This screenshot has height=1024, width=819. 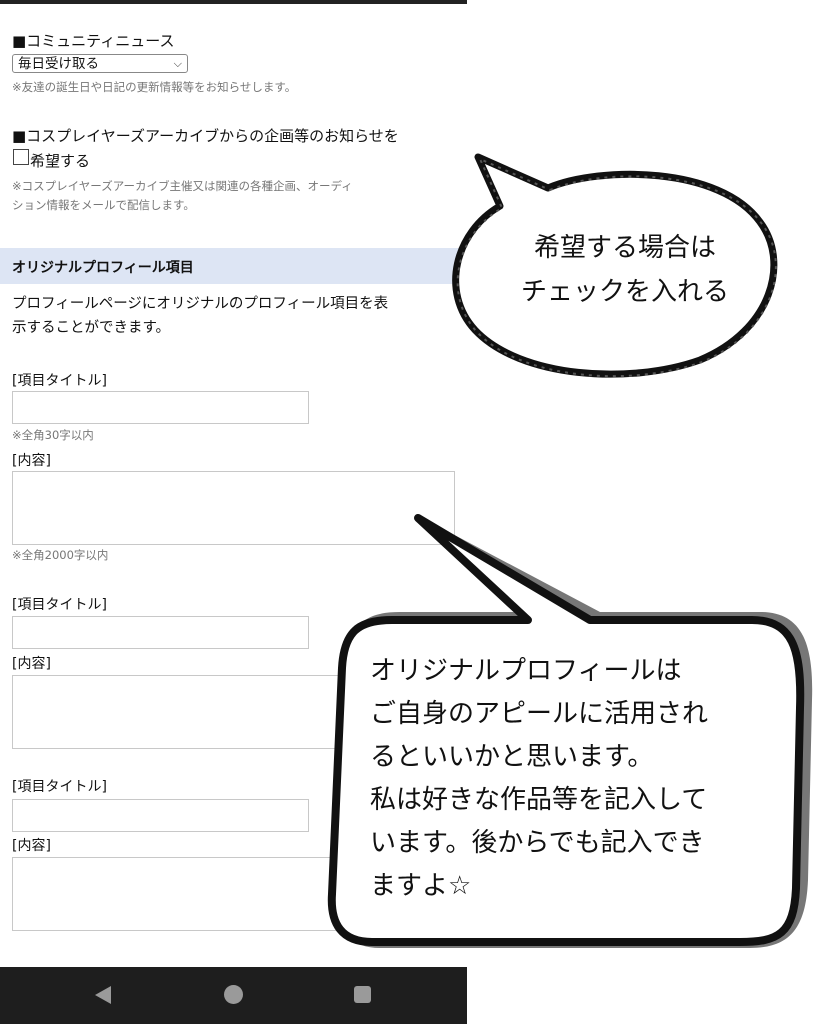 I want to click on bubble-1-line1: 希望する場合は, so click(x=624, y=248).